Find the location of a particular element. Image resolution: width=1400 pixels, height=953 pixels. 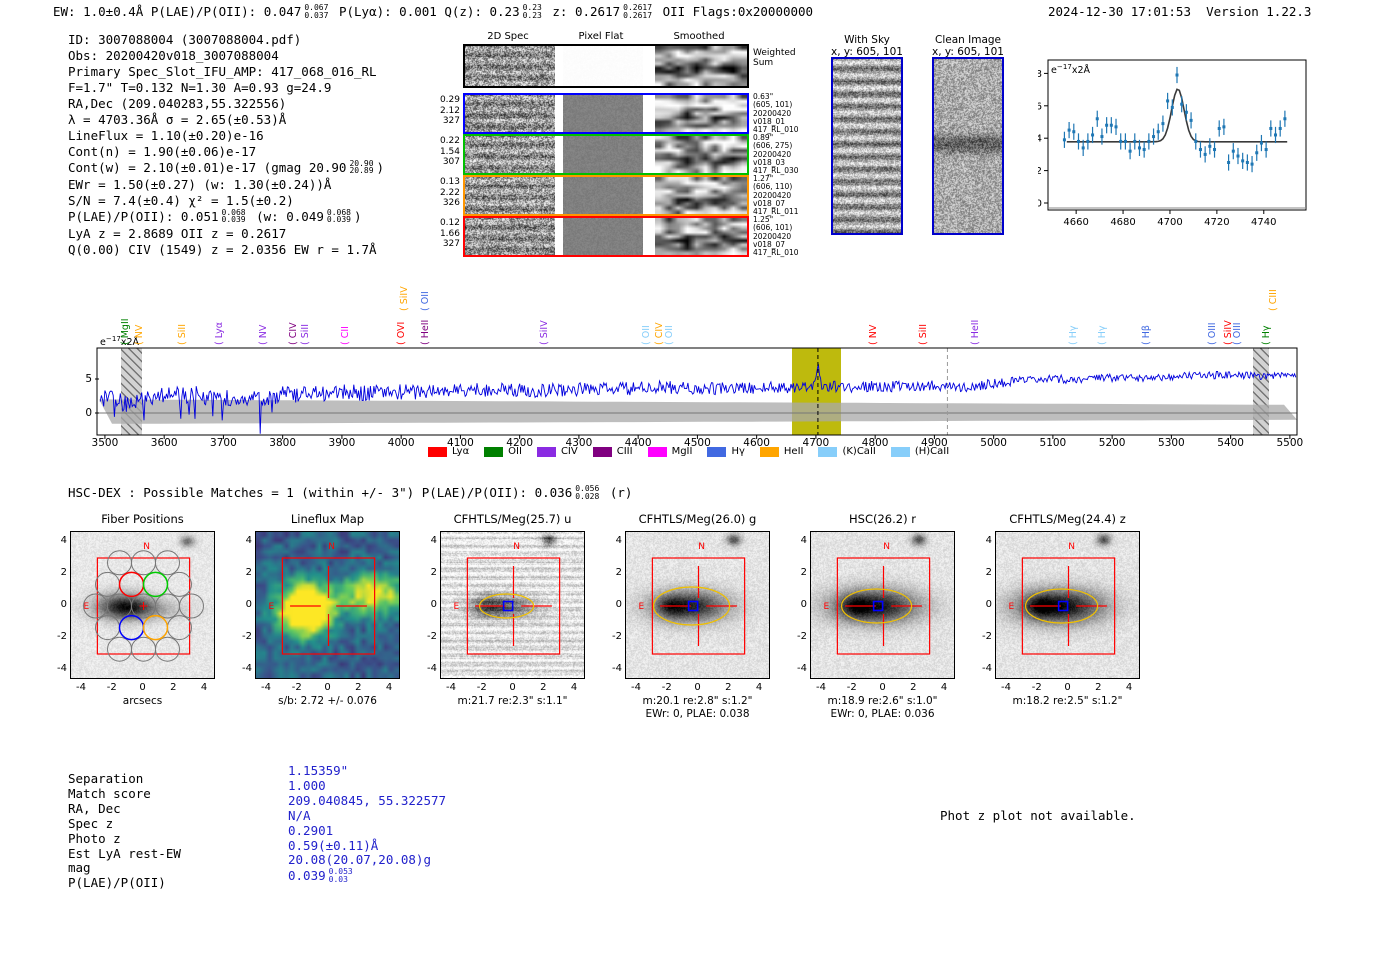

sky-title-line: With Sky is located at coordinates (867, 40).